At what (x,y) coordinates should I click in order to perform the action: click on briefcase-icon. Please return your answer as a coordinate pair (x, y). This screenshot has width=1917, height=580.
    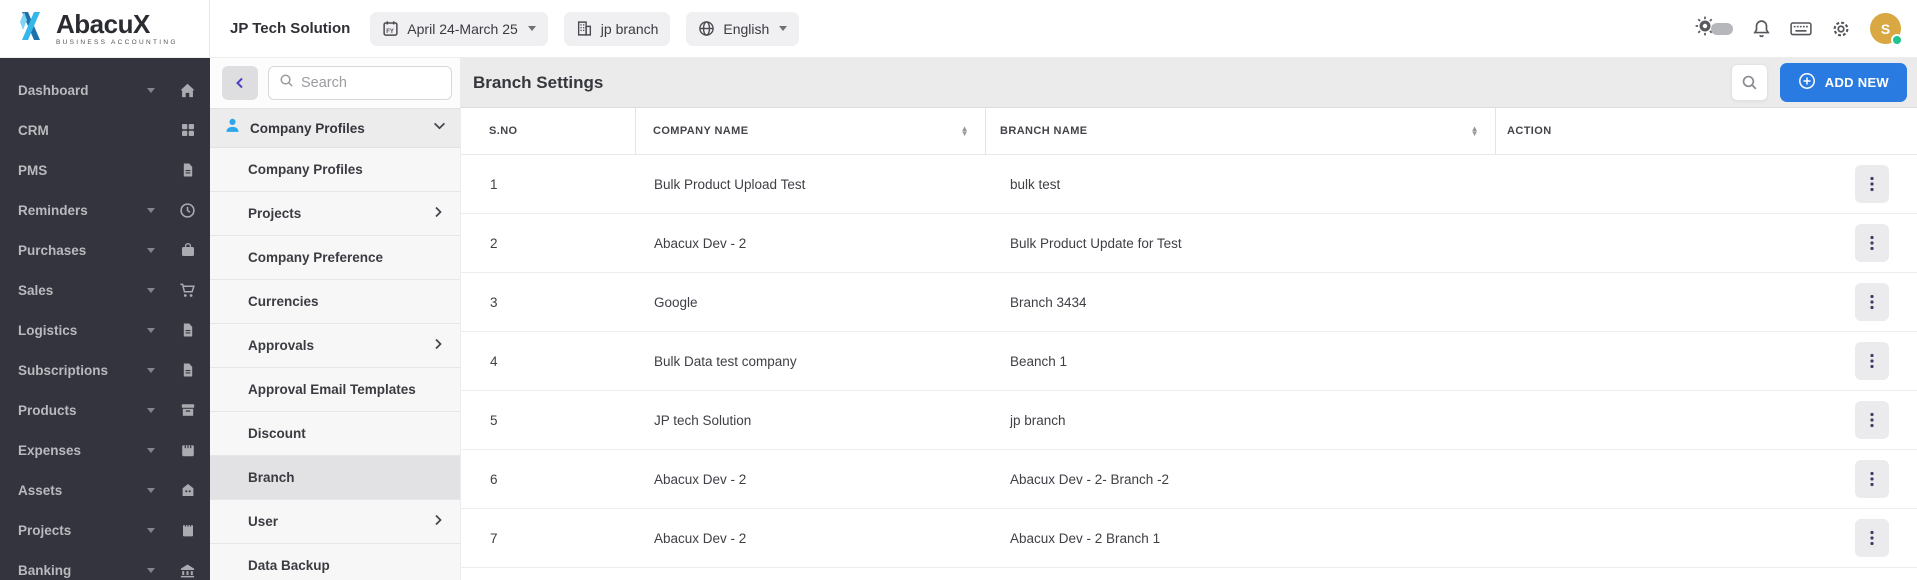
    Looking at the image, I should click on (187, 250).